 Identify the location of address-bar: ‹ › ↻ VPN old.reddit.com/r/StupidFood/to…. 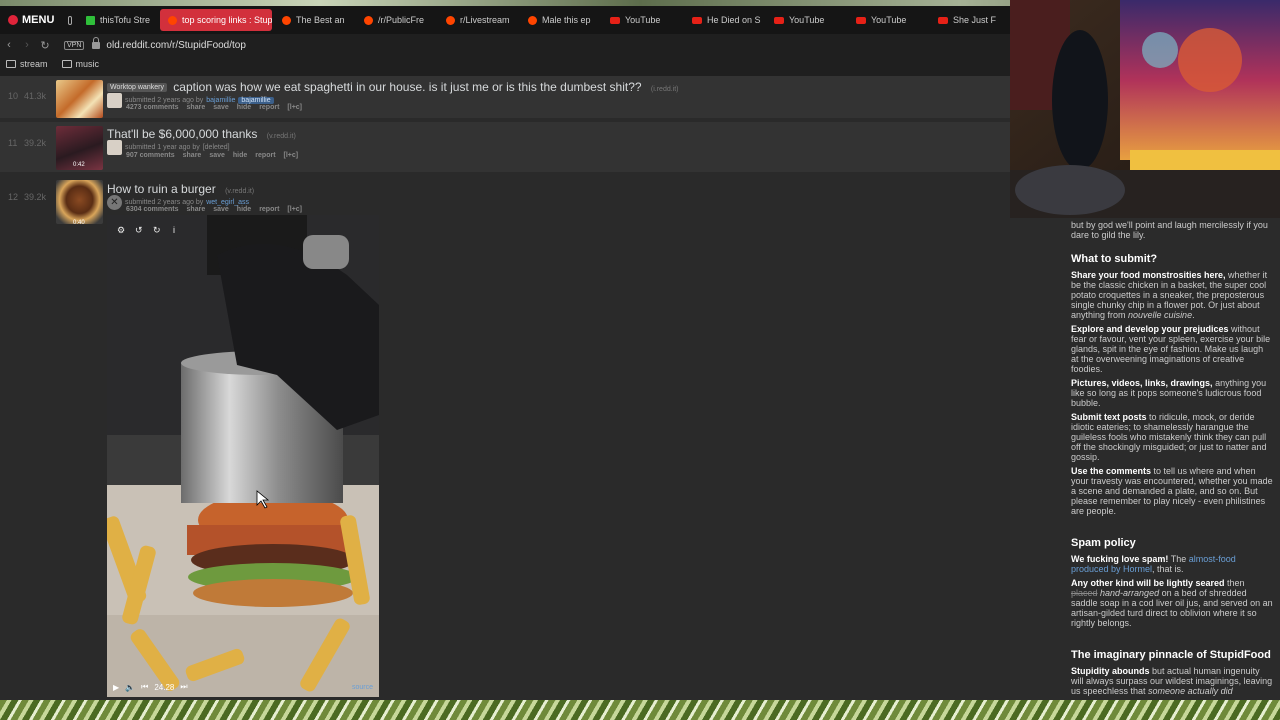
(505, 45).